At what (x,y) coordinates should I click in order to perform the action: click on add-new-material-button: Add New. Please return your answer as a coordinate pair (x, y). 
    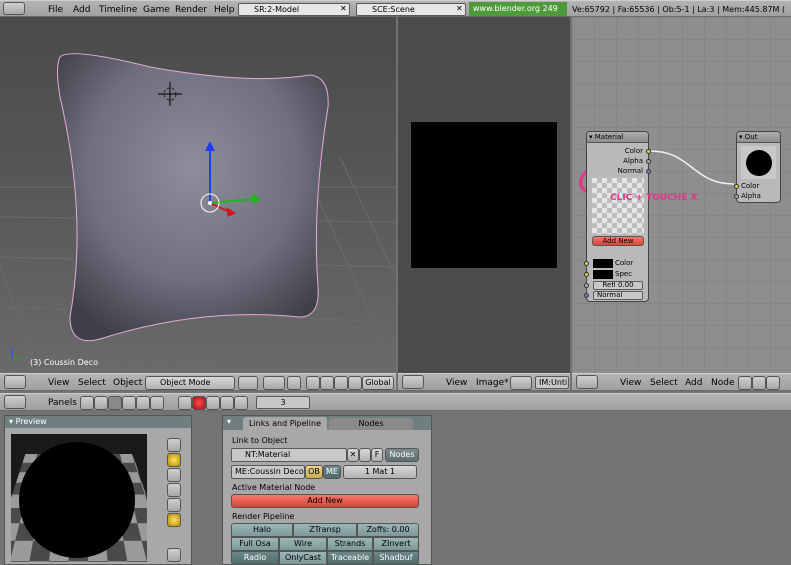
    Looking at the image, I should click on (325, 501).